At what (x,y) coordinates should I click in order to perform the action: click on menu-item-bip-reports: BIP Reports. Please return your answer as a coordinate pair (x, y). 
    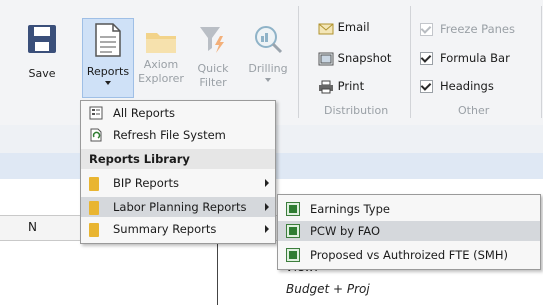
    Looking at the image, I should click on (178, 183).